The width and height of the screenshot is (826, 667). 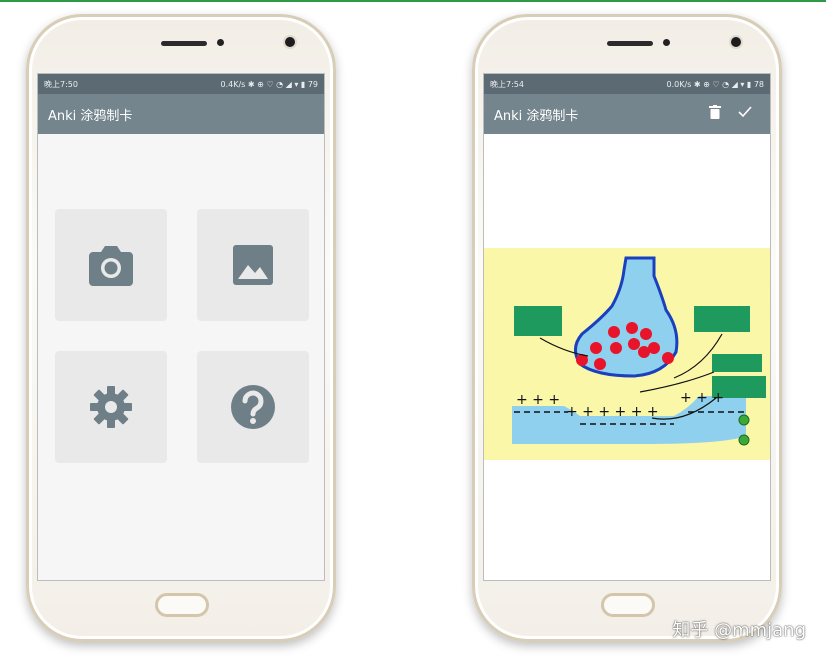 I want to click on status-bar: 晚上7:50 0.4K/s ✱ ⊕ ♡ ◔ ◢ ▾ ▮ 79, so click(x=181, y=84).